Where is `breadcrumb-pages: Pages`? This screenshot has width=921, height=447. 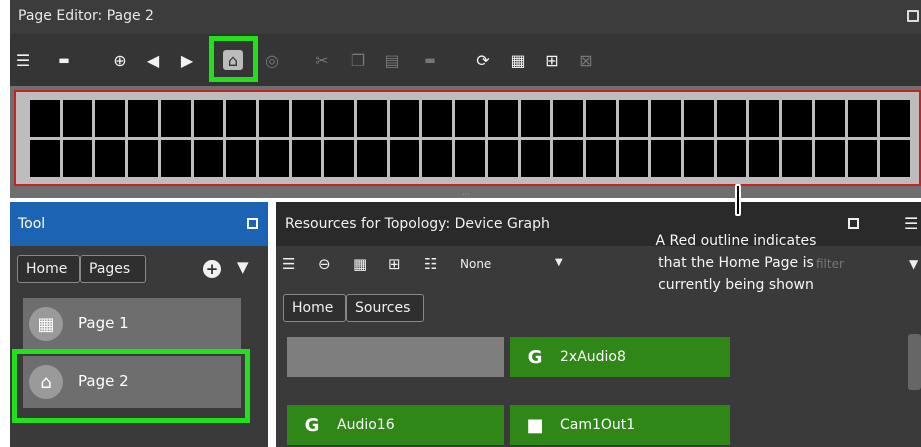 breadcrumb-pages: Pages is located at coordinates (113, 269).